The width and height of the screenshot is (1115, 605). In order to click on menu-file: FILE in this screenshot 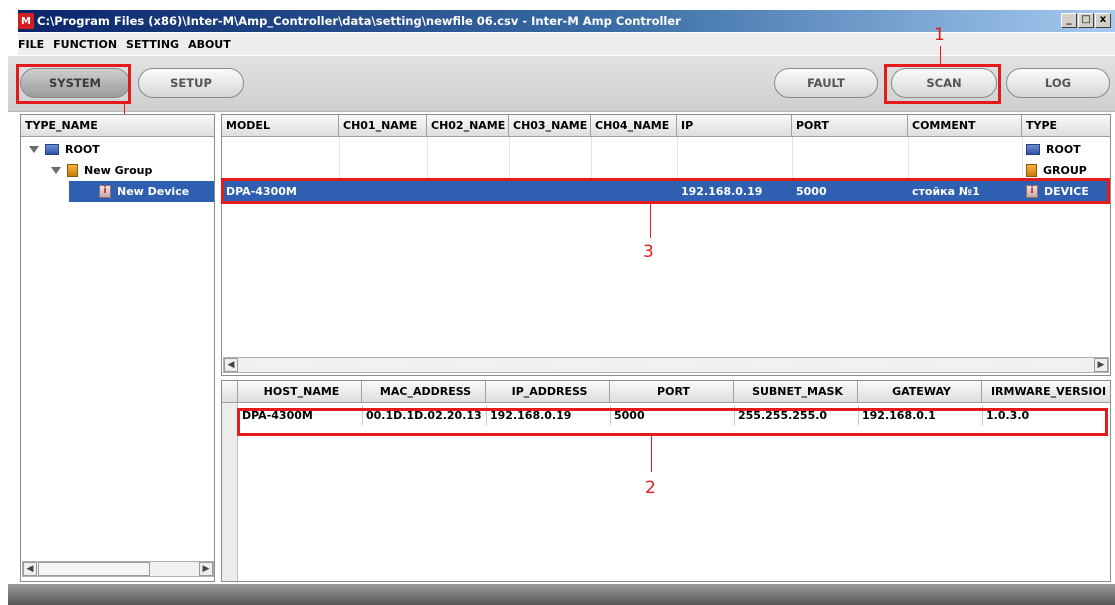, I will do `click(31, 44)`.